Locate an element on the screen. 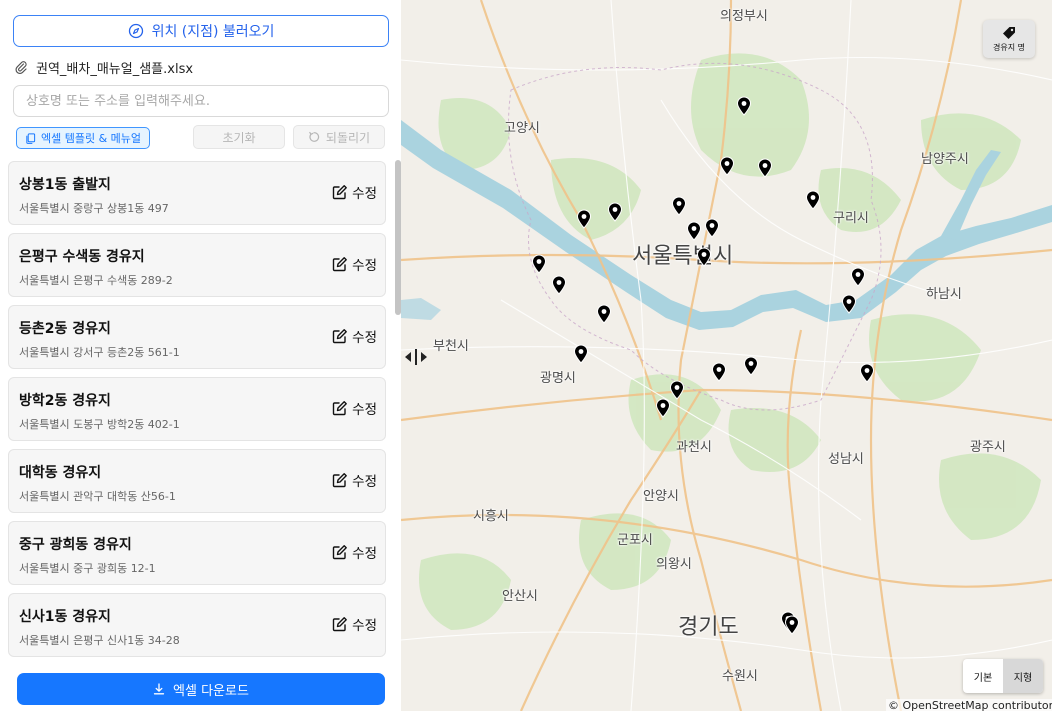 Image resolution: width=1052 pixels, height=711 pixels. location-address: 서울특별시 은평구 신사1동 34-28 is located at coordinates (99, 640).